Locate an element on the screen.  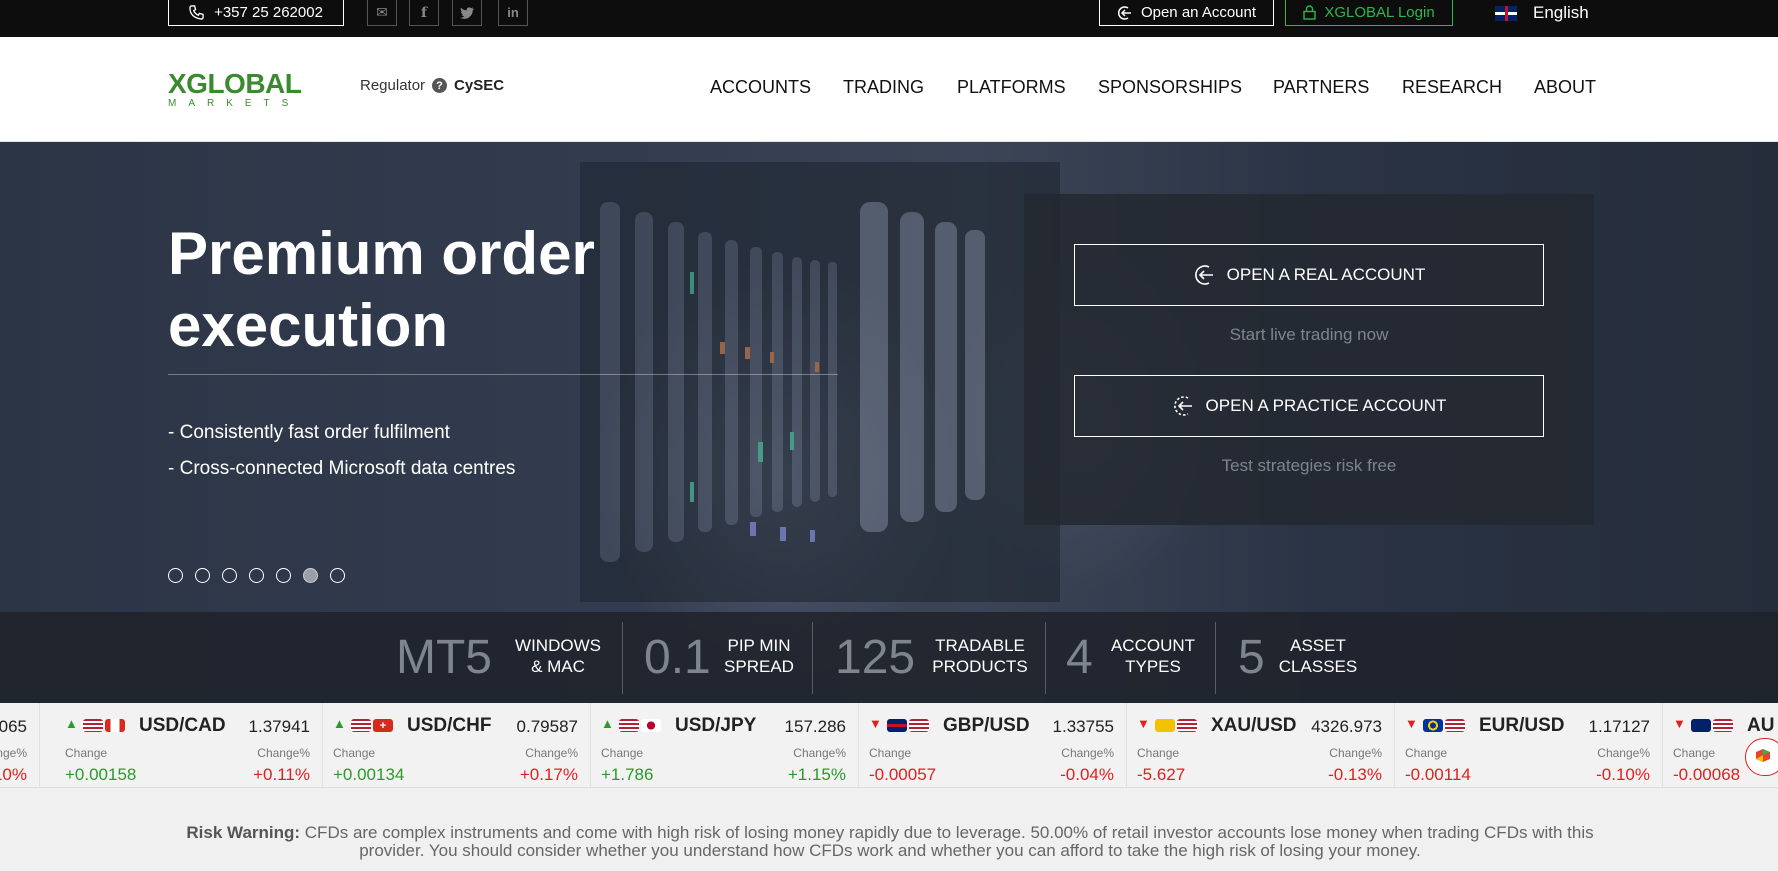
jp-flag-icon is located at coordinates (651, 725).